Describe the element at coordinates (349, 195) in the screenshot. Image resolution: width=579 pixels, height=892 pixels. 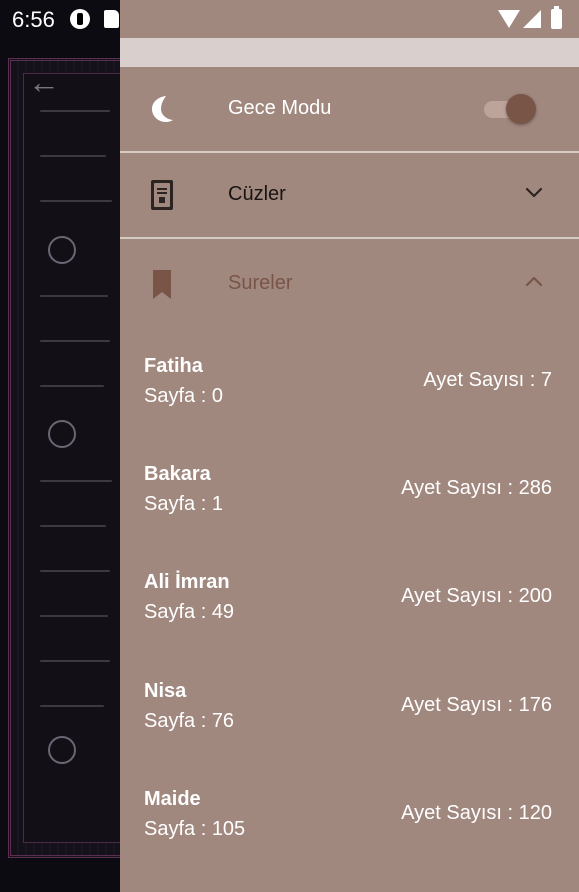
I see `cuzler-row: Cüzler` at that location.